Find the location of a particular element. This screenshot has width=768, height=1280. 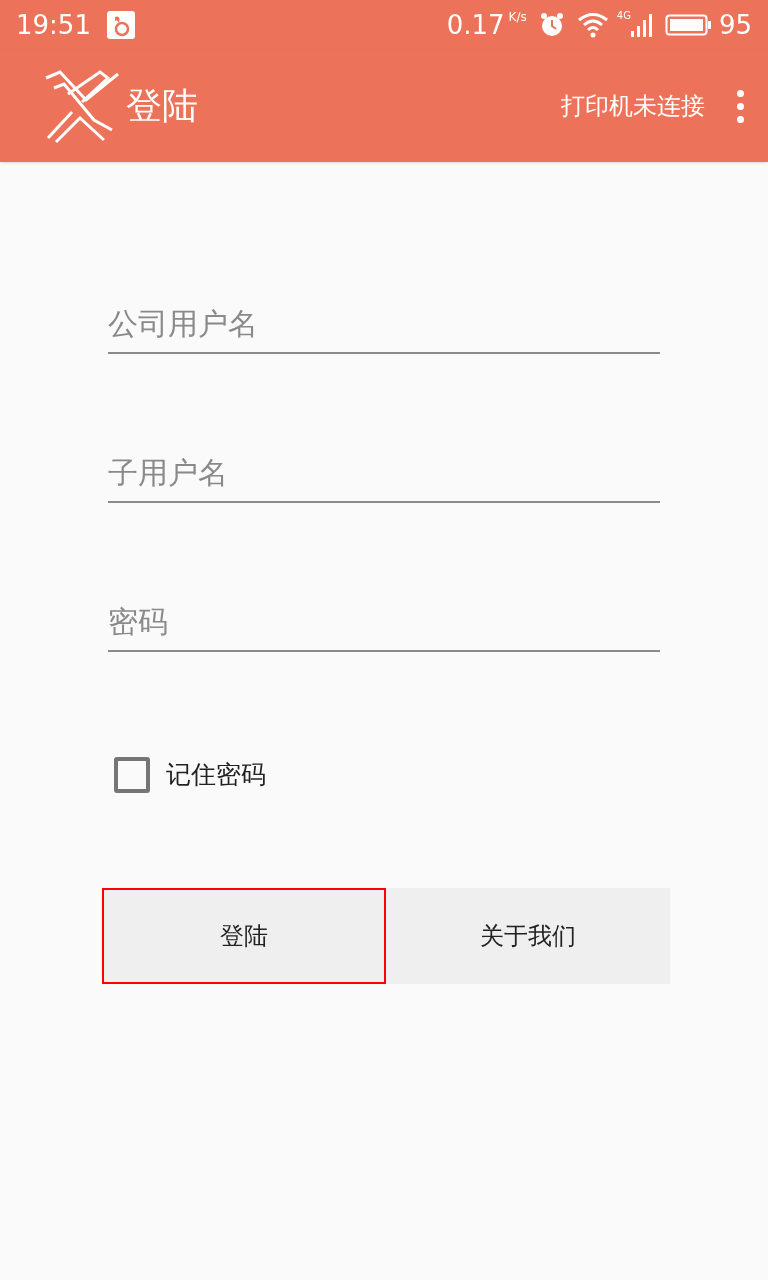

input-field: 子用户名 is located at coordinates (384, 475).